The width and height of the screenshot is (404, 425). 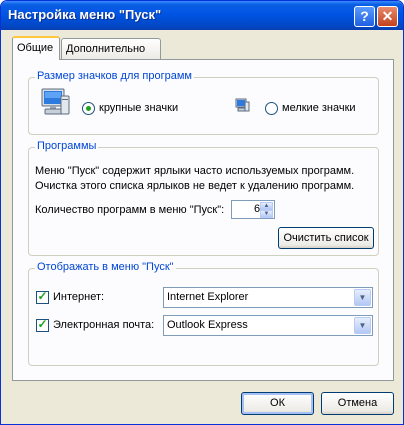 I want to click on ok-label: ОК, so click(x=277, y=403).